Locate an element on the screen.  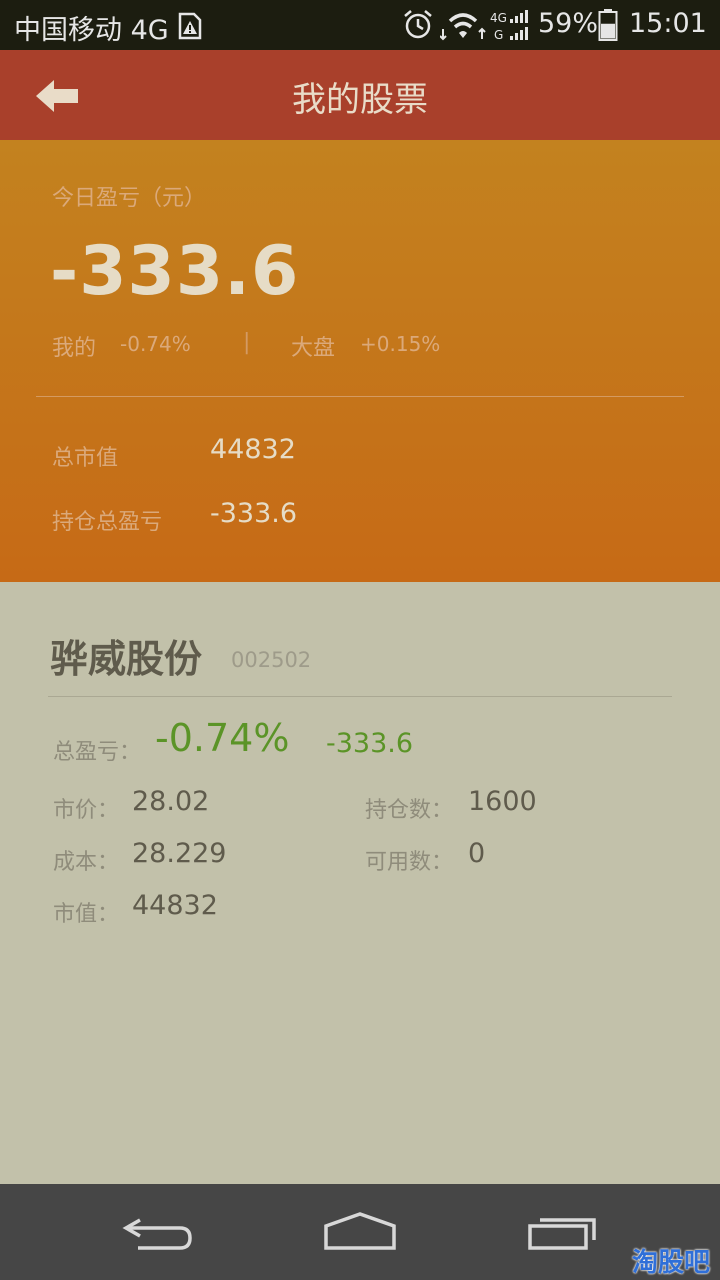
svg-text: G is located at coordinates (498, 35).